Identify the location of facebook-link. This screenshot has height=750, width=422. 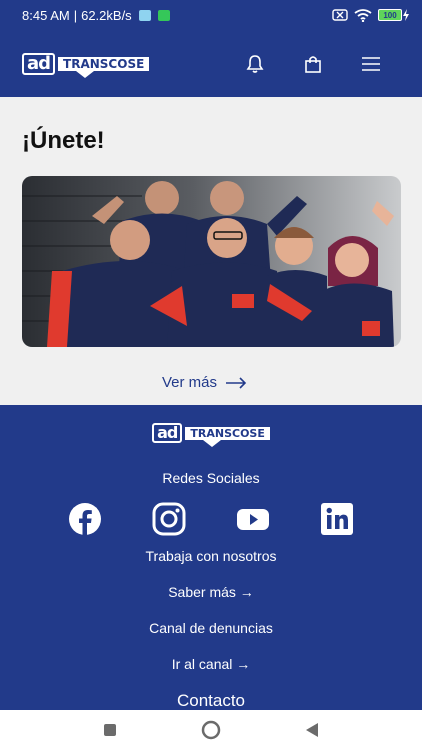
(85, 519).